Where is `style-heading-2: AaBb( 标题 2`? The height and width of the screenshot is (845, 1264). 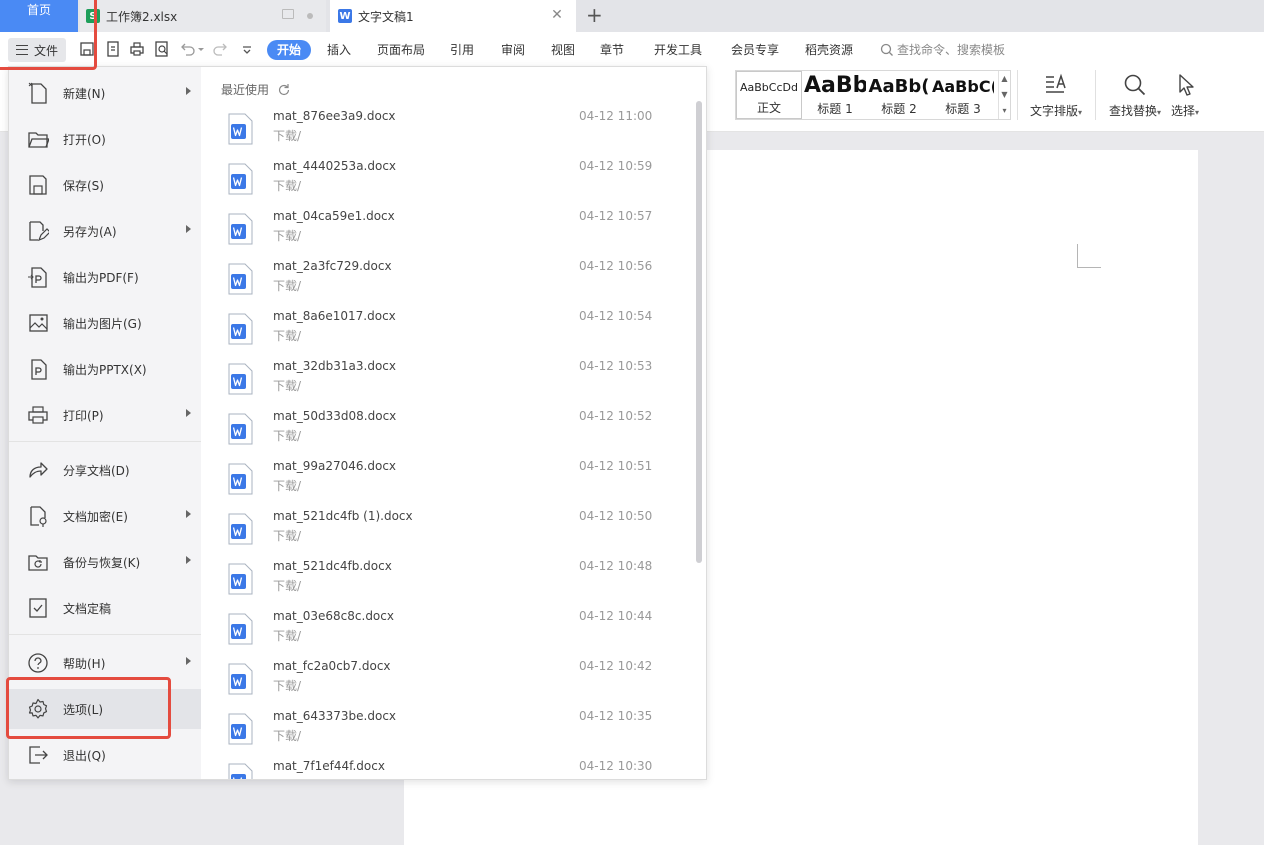
style-heading-2: AaBb( 标题 2 is located at coordinates (899, 95).